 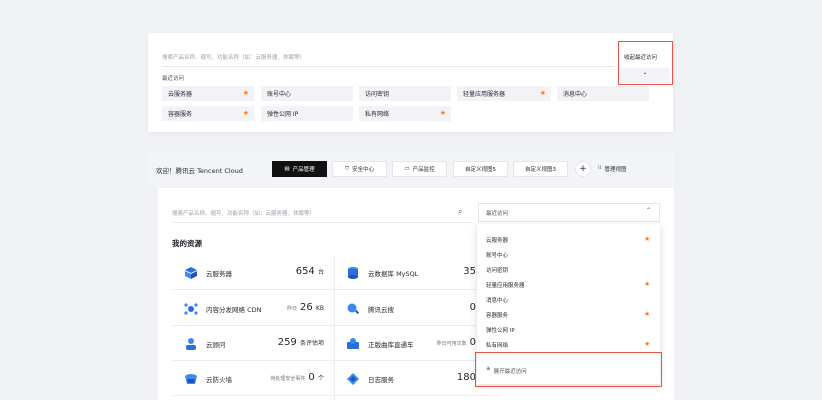 What do you see at coordinates (287, 271) in the screenshot?
I see `resource-value: 654 台` at bounding box center [287, 271].